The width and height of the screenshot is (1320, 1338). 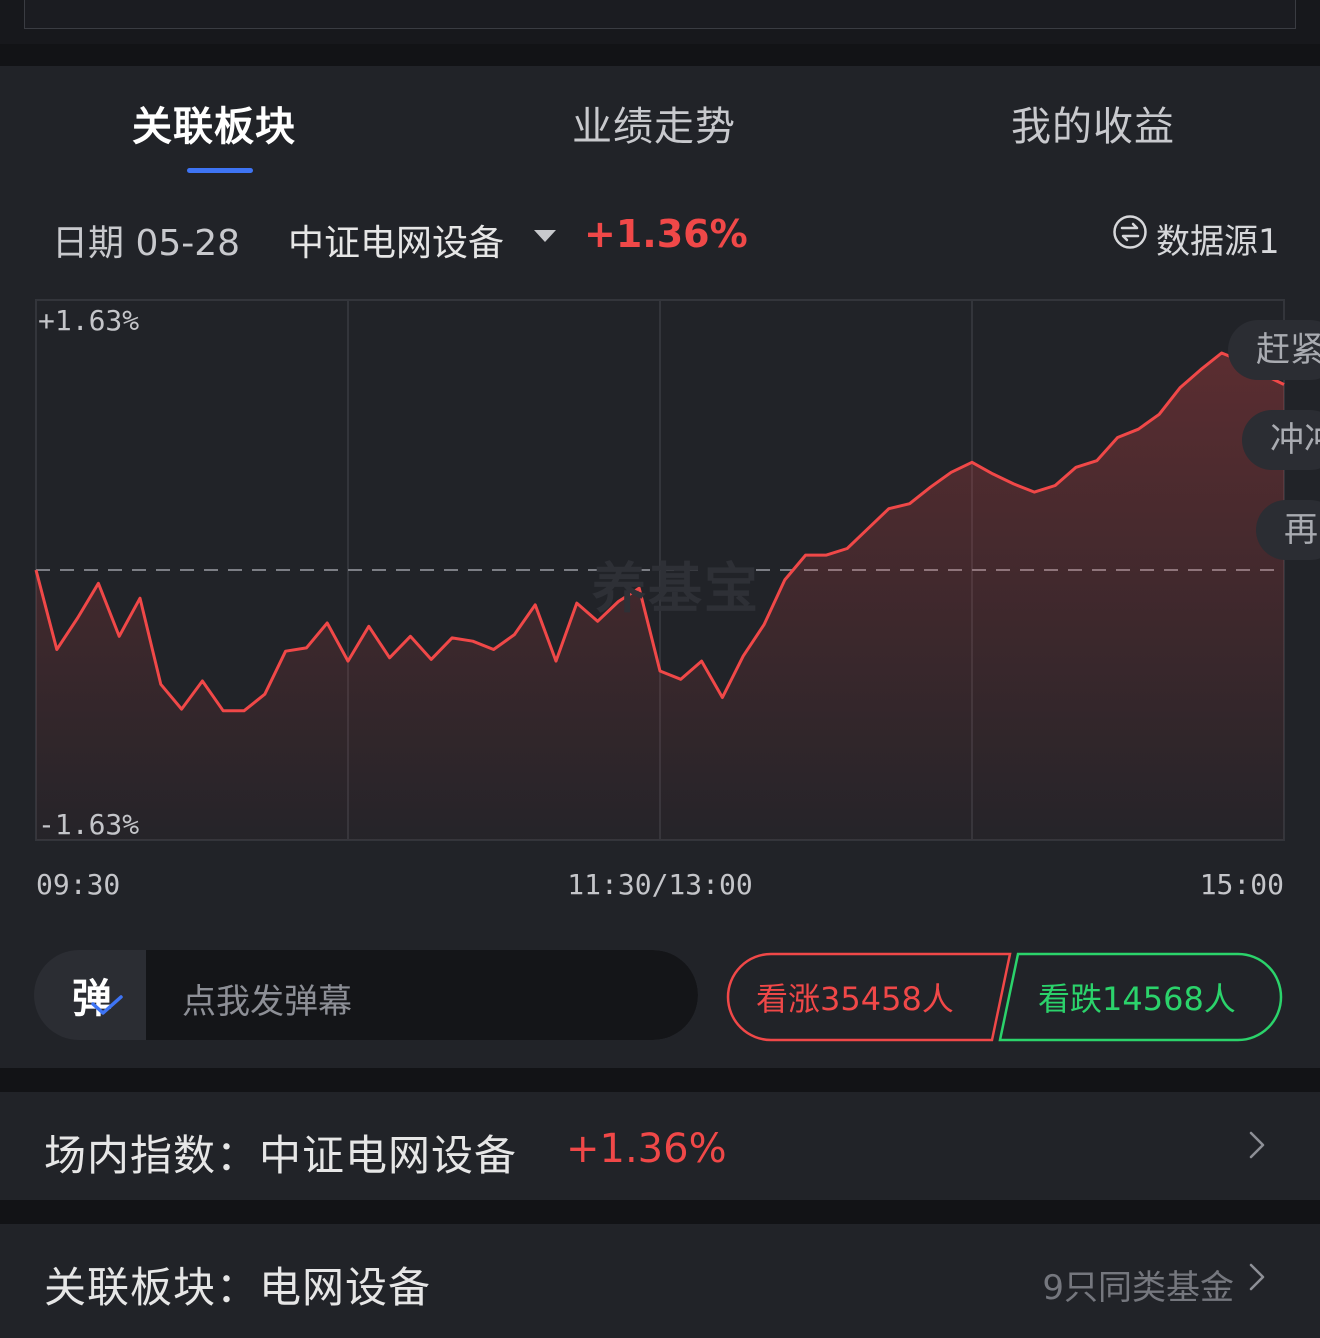 What do you see at coordinates (78, 884) in the screenshot?
I see `x-tick-label: 09:30` at bounding box center [78, 884].